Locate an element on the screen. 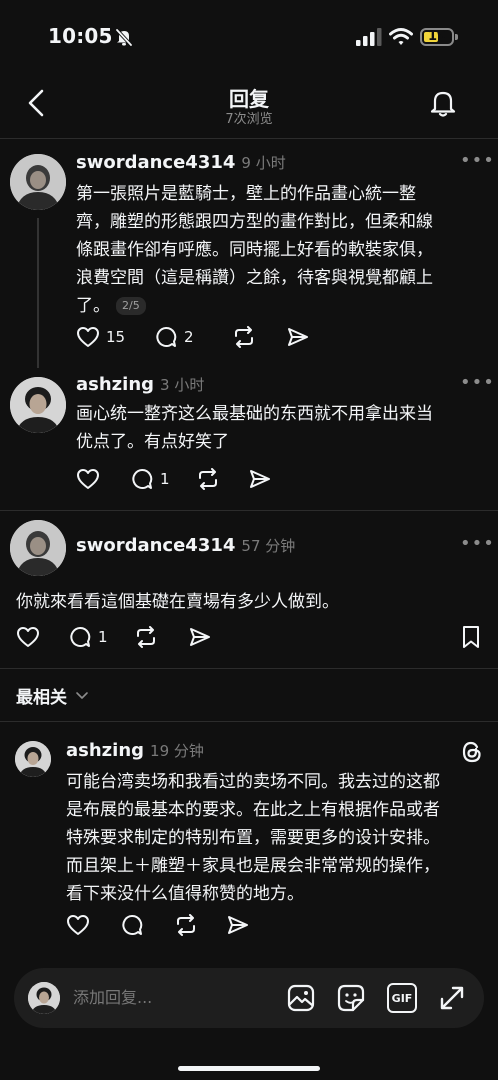  view-count: 7次浏览 is located at coordinates (249, 119).